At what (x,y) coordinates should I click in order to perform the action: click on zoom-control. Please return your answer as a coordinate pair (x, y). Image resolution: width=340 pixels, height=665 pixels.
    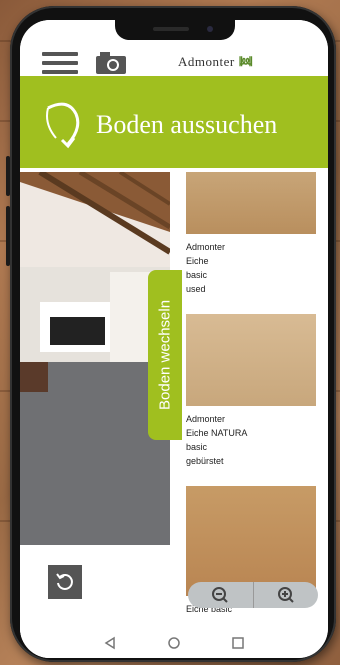
    Looking at the image, I should click on (253, 595).